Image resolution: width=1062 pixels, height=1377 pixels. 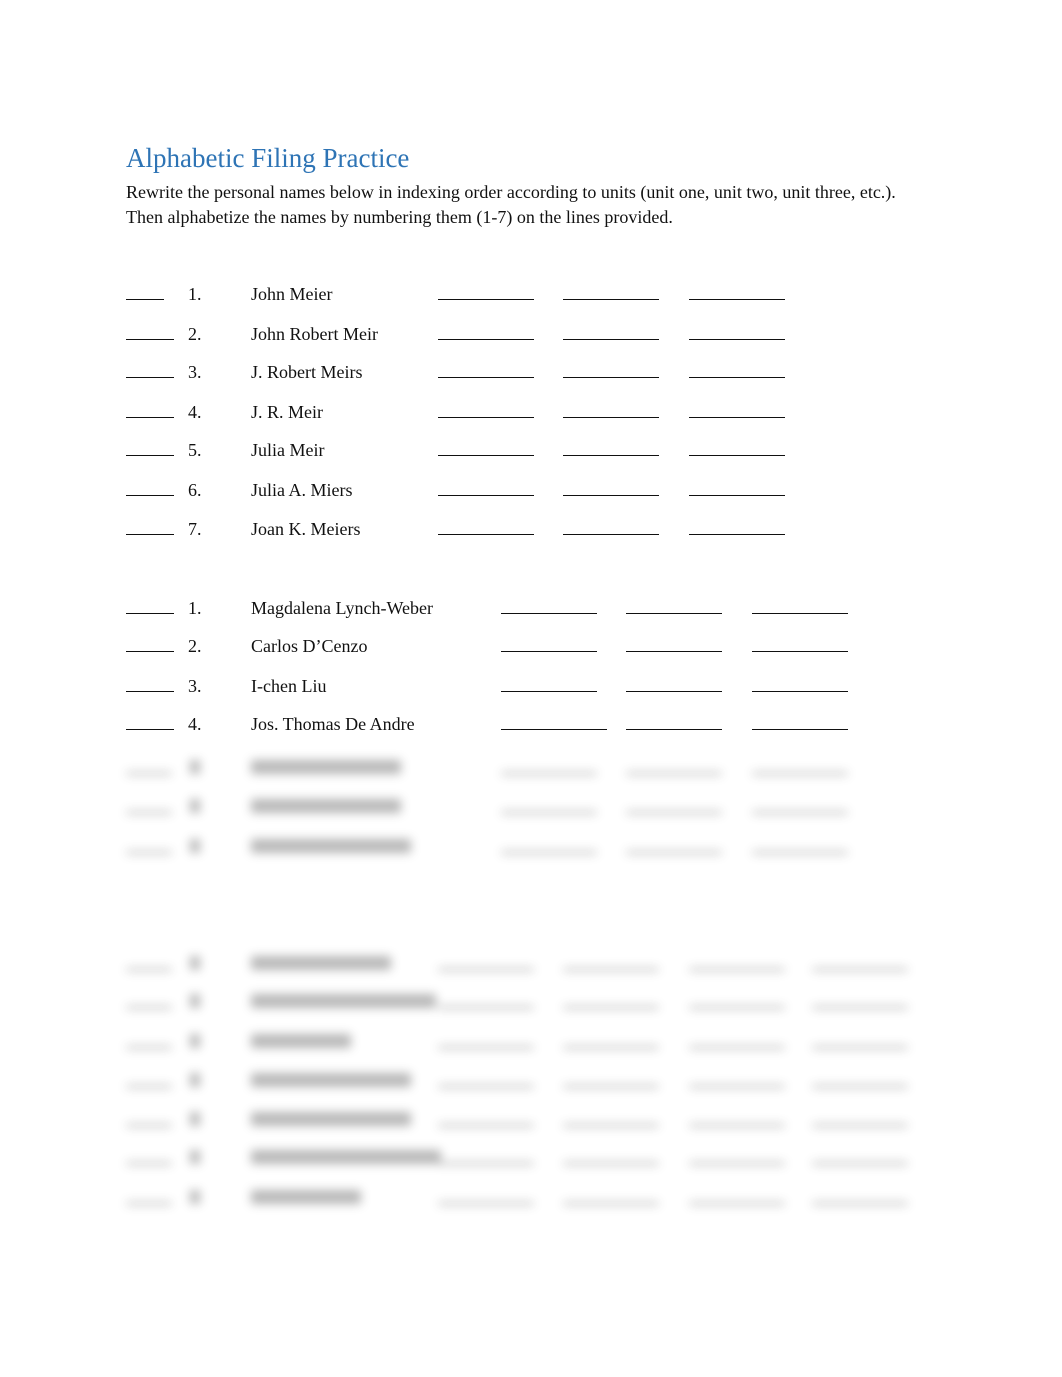 What do you see at coordinates (307, 372) in the screenshot?
I see `personal-name: J. Robert Meirs` at bounding box center [307, 372].